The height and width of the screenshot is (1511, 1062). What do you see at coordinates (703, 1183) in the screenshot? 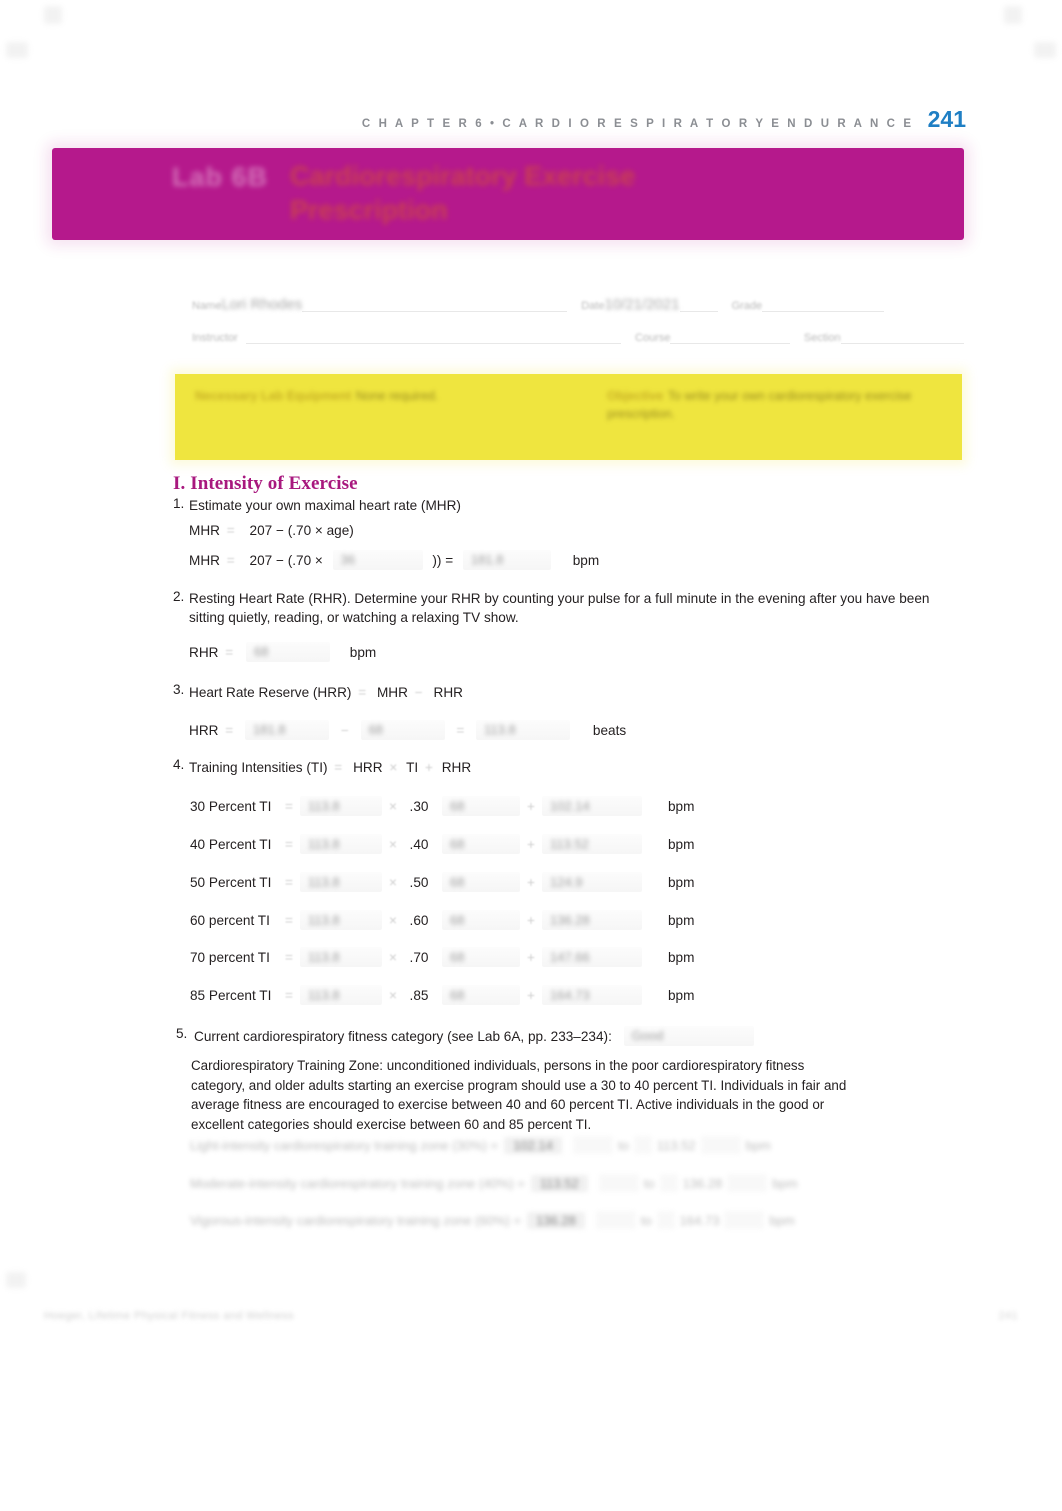
I see `training-zone-row-value2: 136.28` at bounding box center [703, 1183].